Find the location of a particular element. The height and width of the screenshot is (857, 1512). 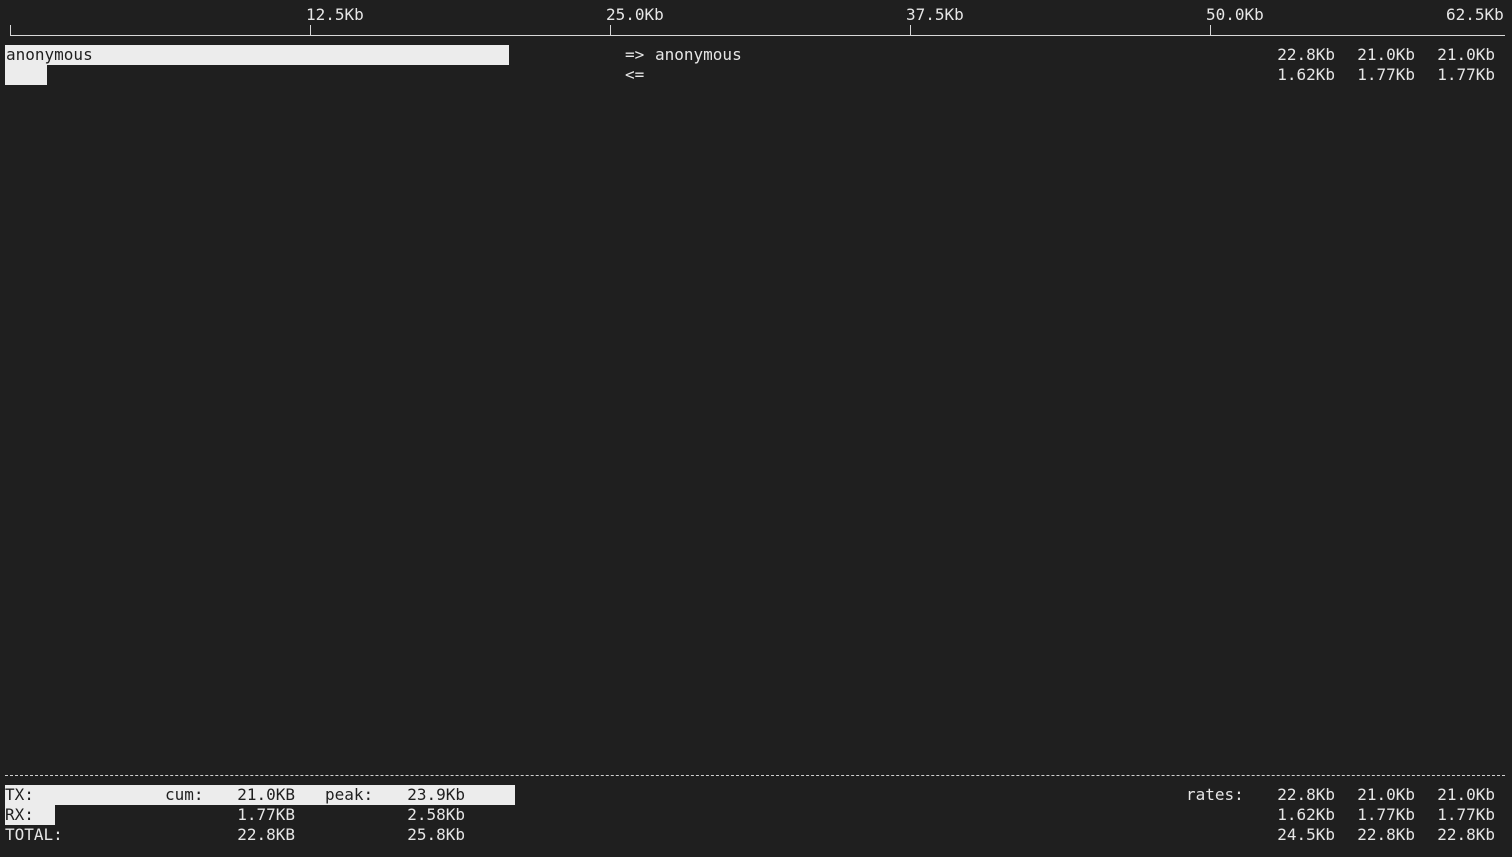

tx-rate-40s: 21.0Kb is located at coordinates (1466, 794).